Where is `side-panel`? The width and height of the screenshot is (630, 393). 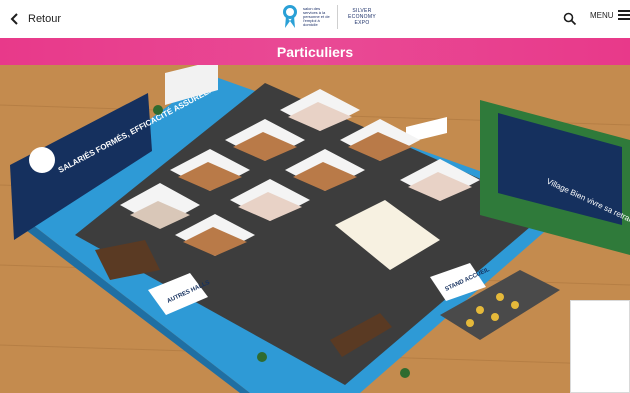 side-panel is located at coordinates (600, 346).